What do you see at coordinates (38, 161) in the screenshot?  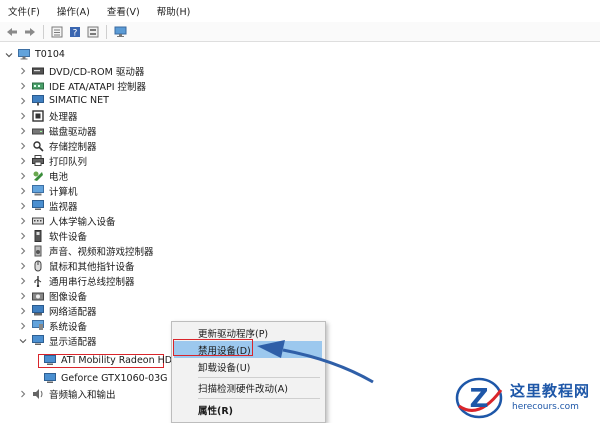 I see `printer-icon` at bounding box center [38, 161].